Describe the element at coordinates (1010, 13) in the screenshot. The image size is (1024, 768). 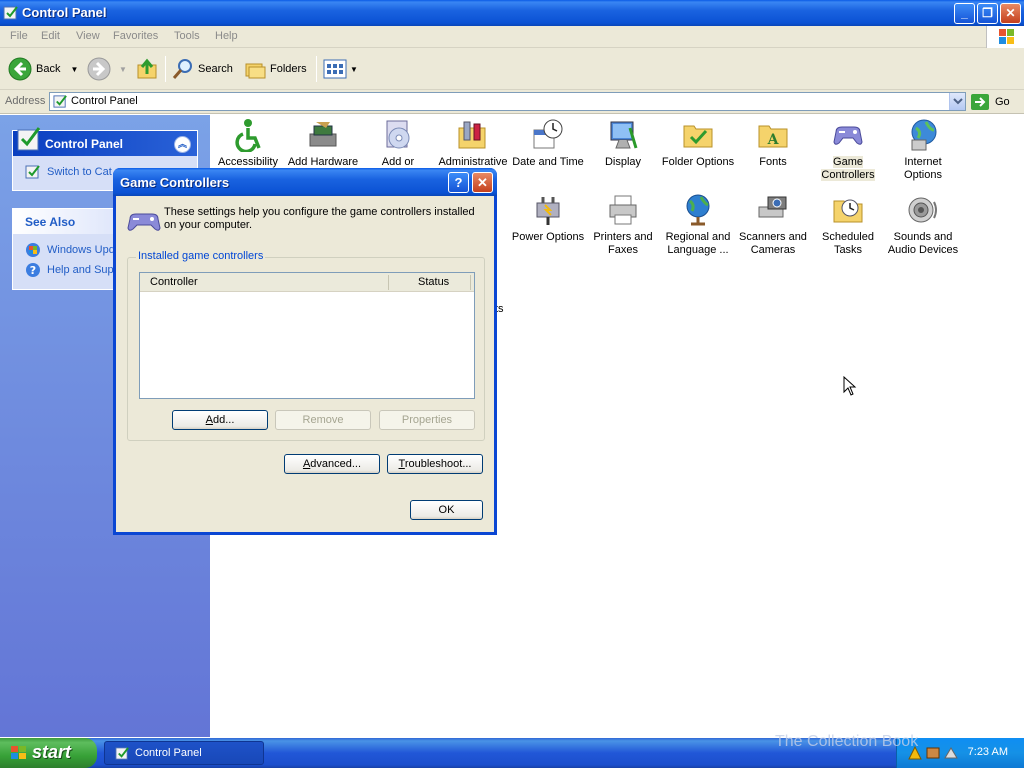
I see `close-button: ✕` at that location.